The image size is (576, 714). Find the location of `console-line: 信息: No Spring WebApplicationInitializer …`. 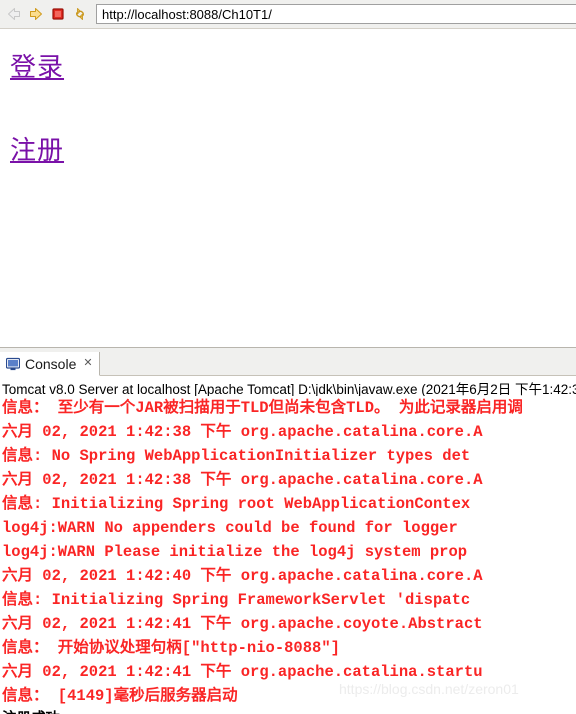

console-line: 信息: No Spring WebApplicationInitializer … is located at coordinates (236, 456).